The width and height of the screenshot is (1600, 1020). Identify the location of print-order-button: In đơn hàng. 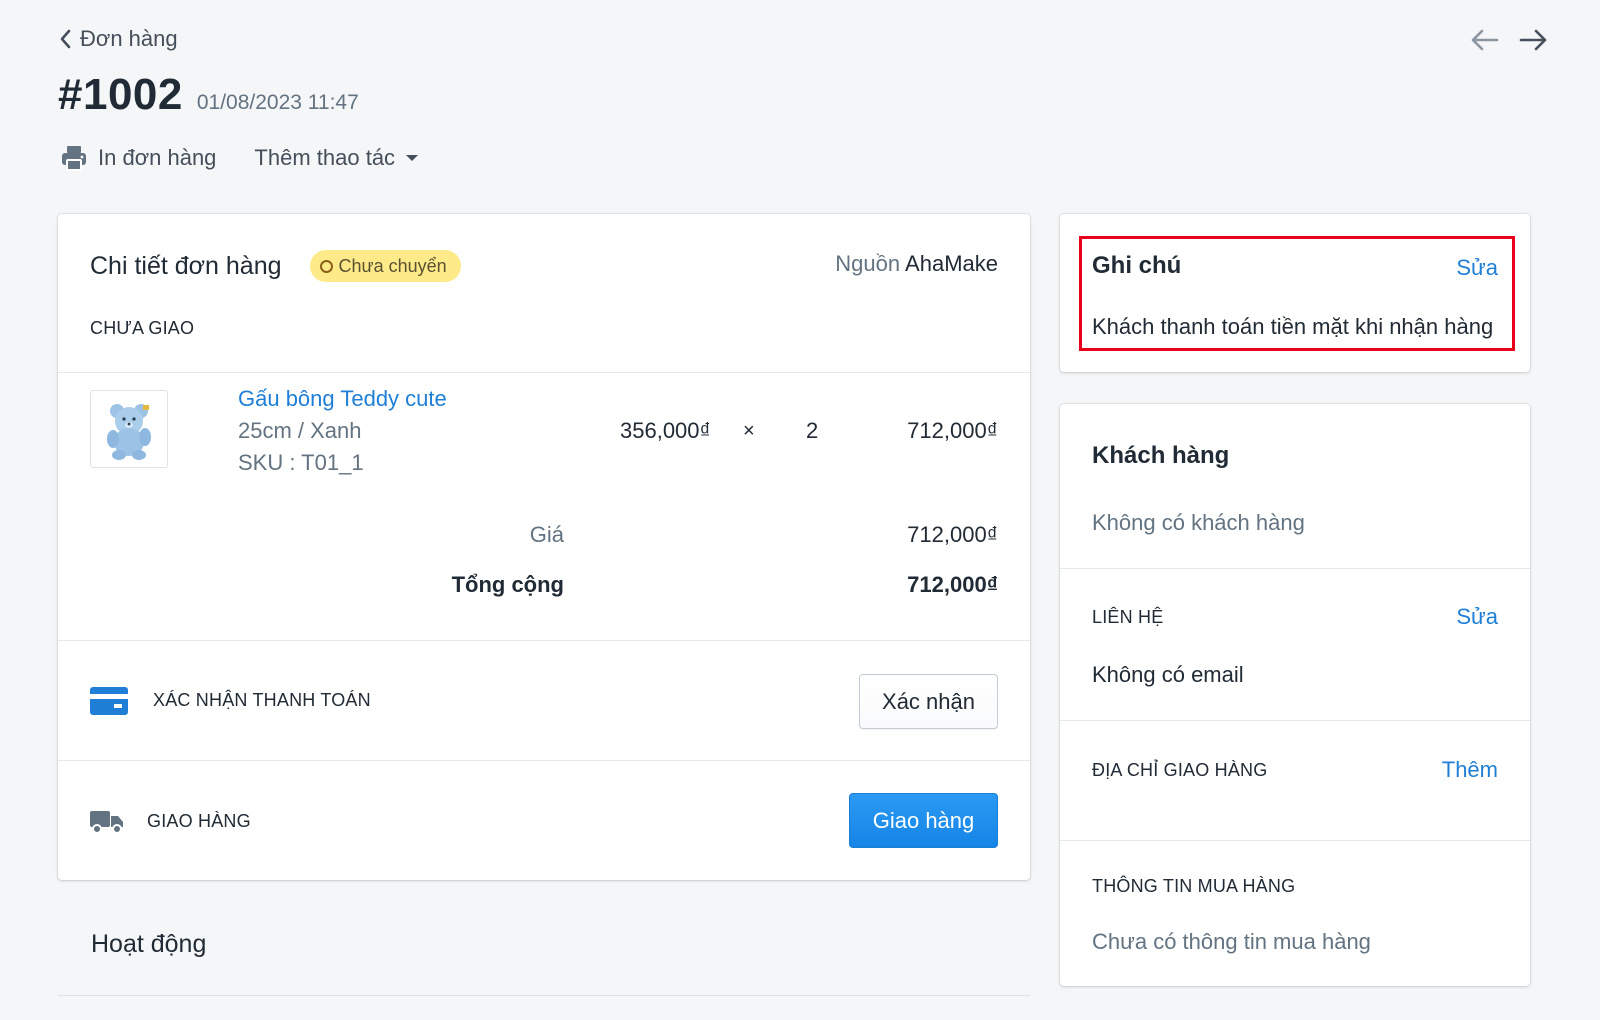
(138, 158).